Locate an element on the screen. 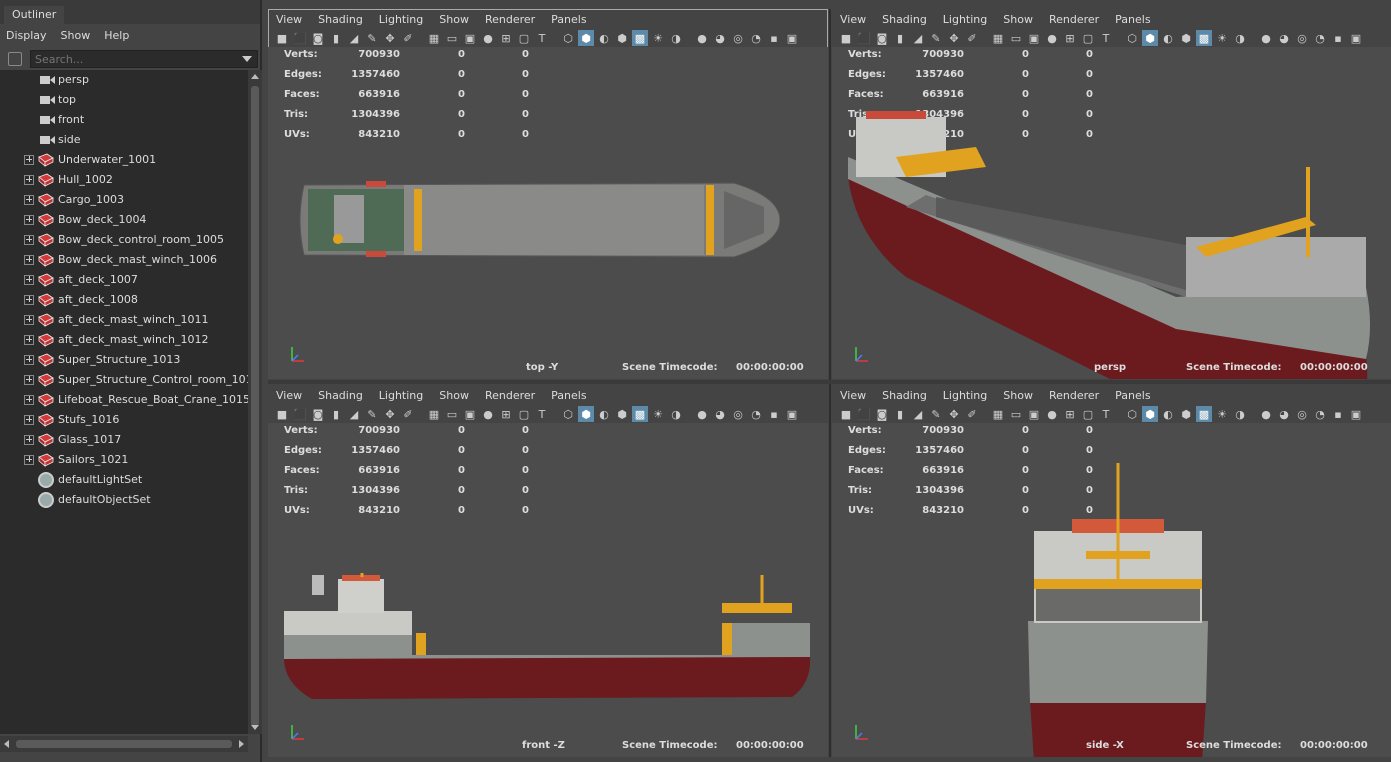 Image resolution: width=1391 pixels, height=762 pixels. bookmark-icon: ▮ is located at coordinates (336, 414).